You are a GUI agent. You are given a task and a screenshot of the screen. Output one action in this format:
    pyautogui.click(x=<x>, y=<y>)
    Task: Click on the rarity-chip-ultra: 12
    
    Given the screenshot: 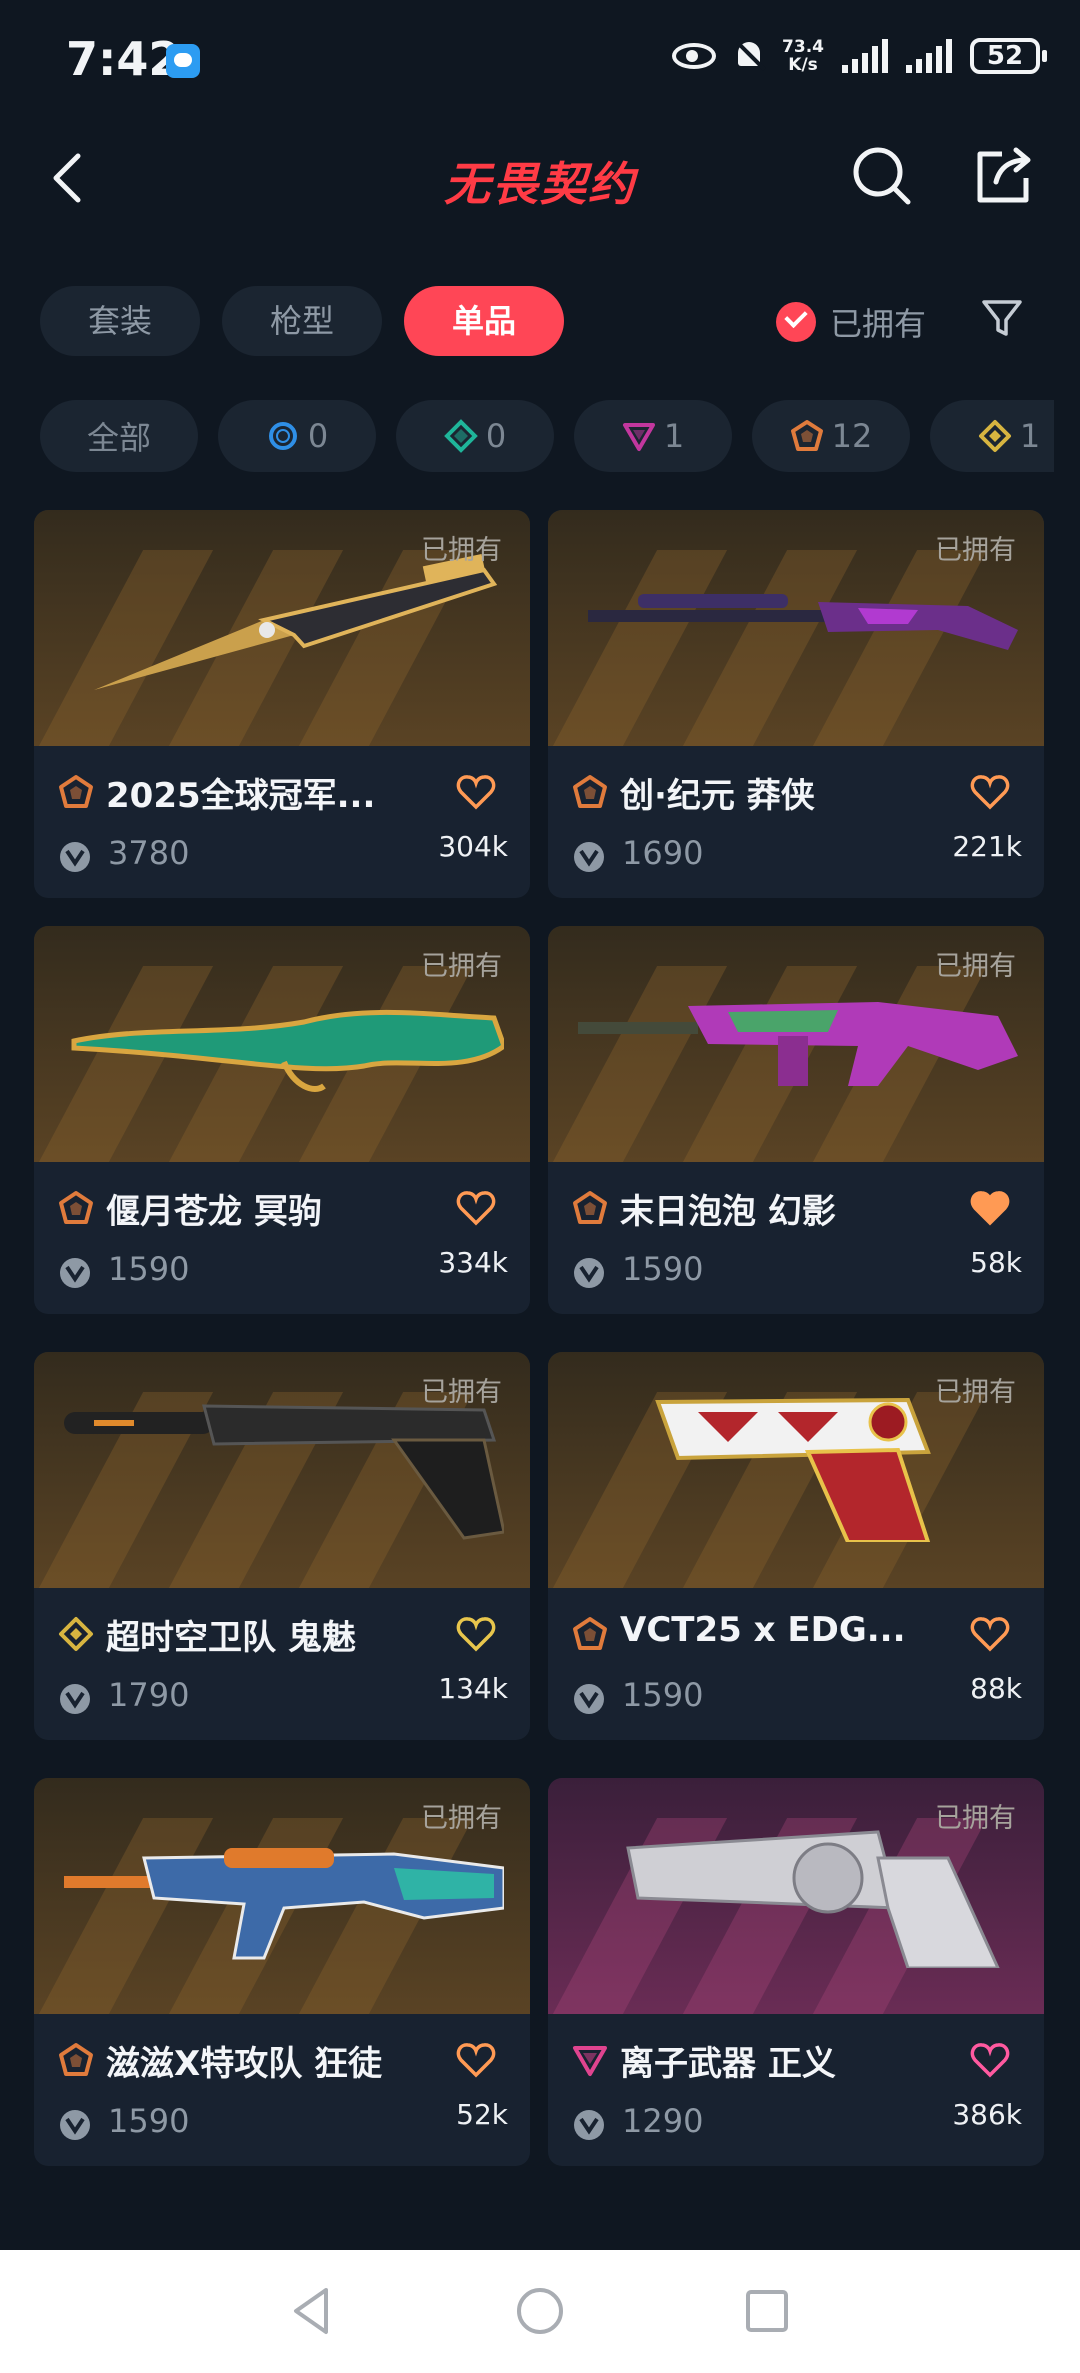 What is the action you would take?
    pyautogui.click(x=831, y=436)
    